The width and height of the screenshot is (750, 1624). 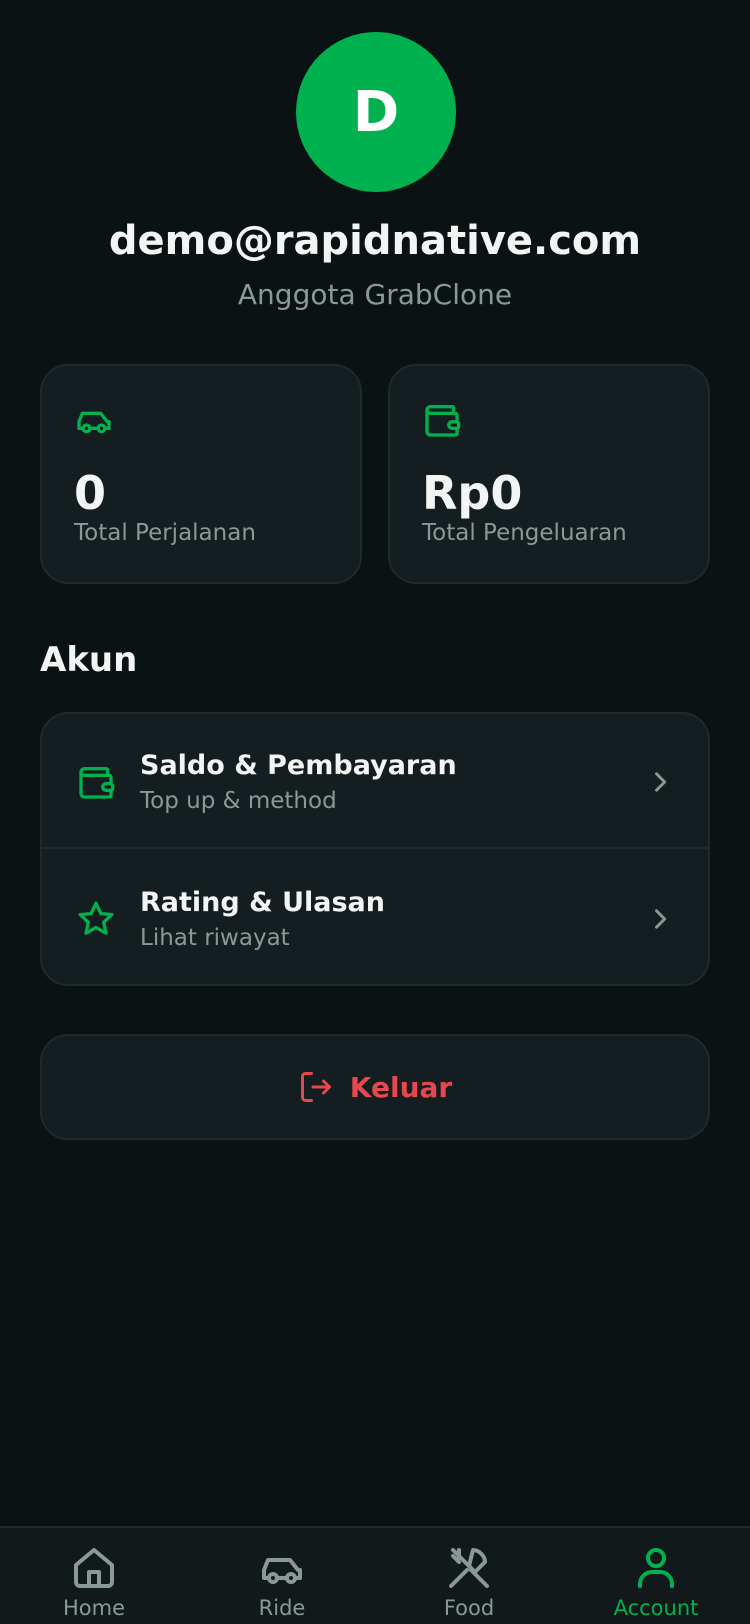 I want to click on stat-label: Total Pengeluaran, so click(x=524, y=533).